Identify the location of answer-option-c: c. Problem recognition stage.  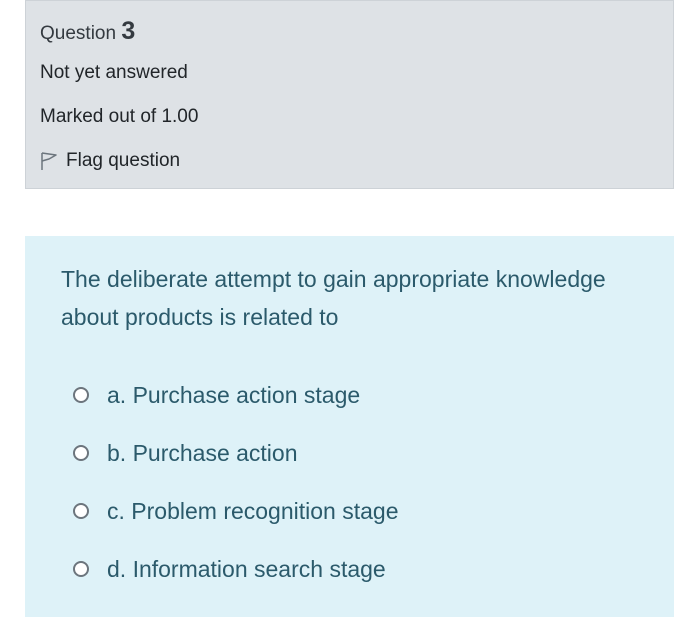
(353, 511).